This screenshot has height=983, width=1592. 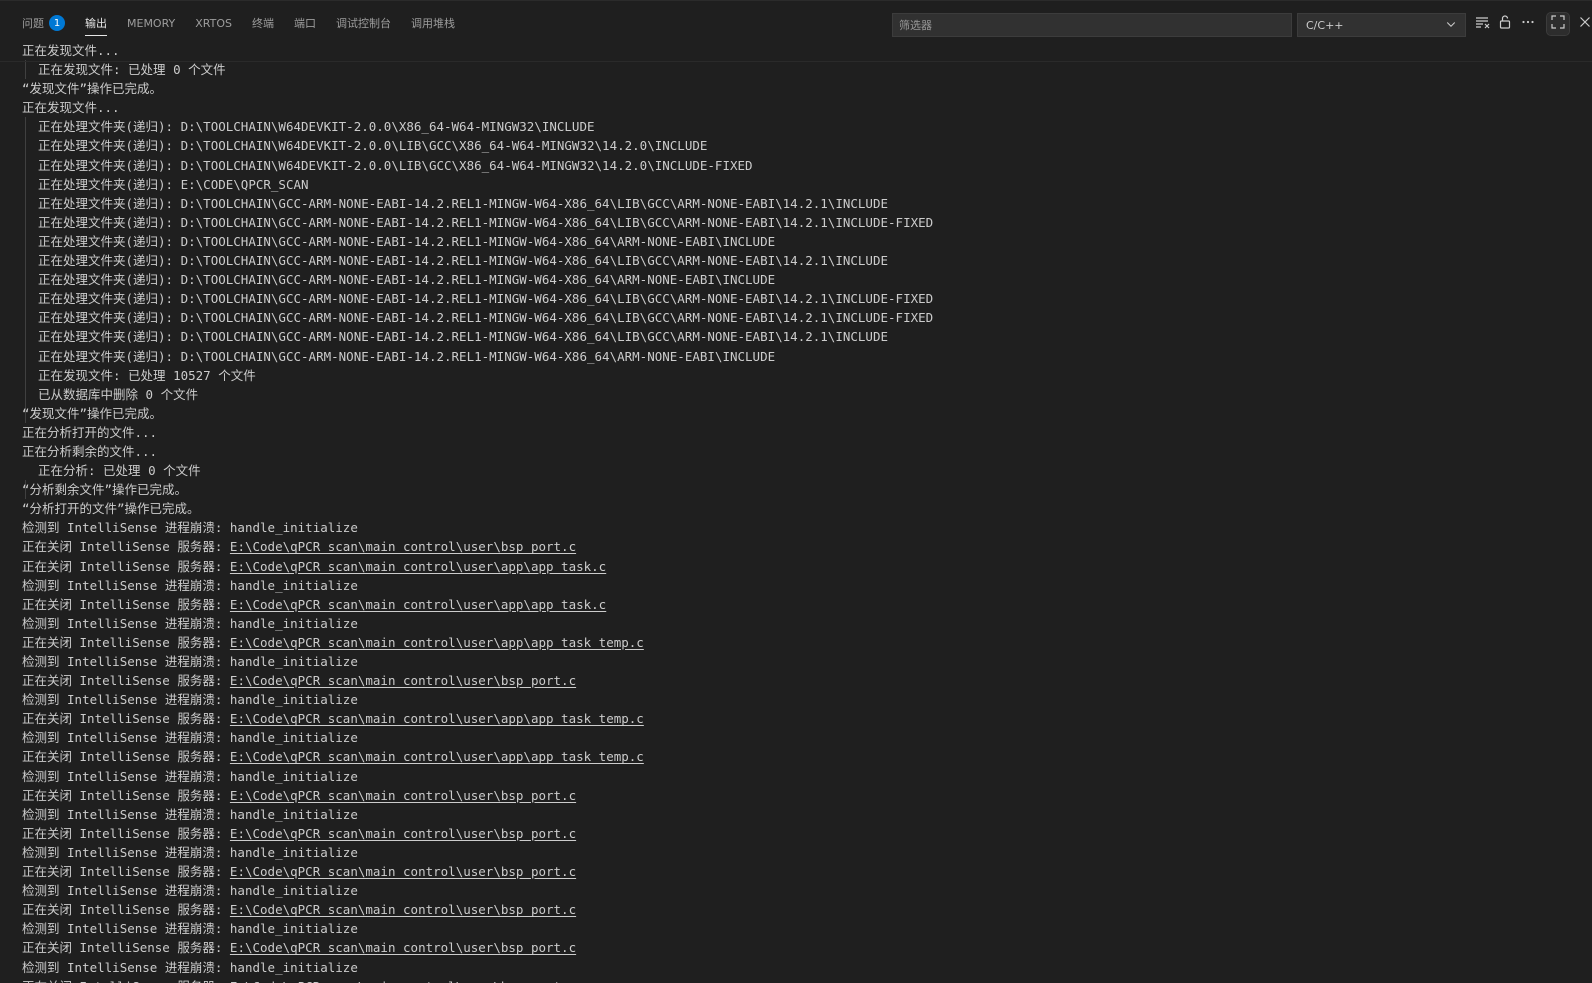 I want to click on maximize-panel-button, so click(x=1558, y=24).